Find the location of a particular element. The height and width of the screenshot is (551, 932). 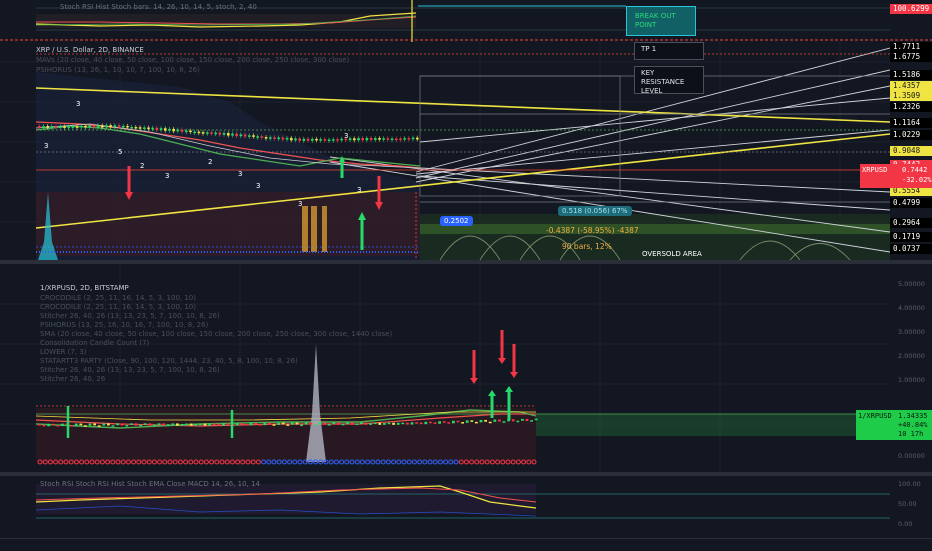

inverse-symbol-line: 1/XRPUSD, 2D, BITSTAMP is located at coordinates (84, 288).